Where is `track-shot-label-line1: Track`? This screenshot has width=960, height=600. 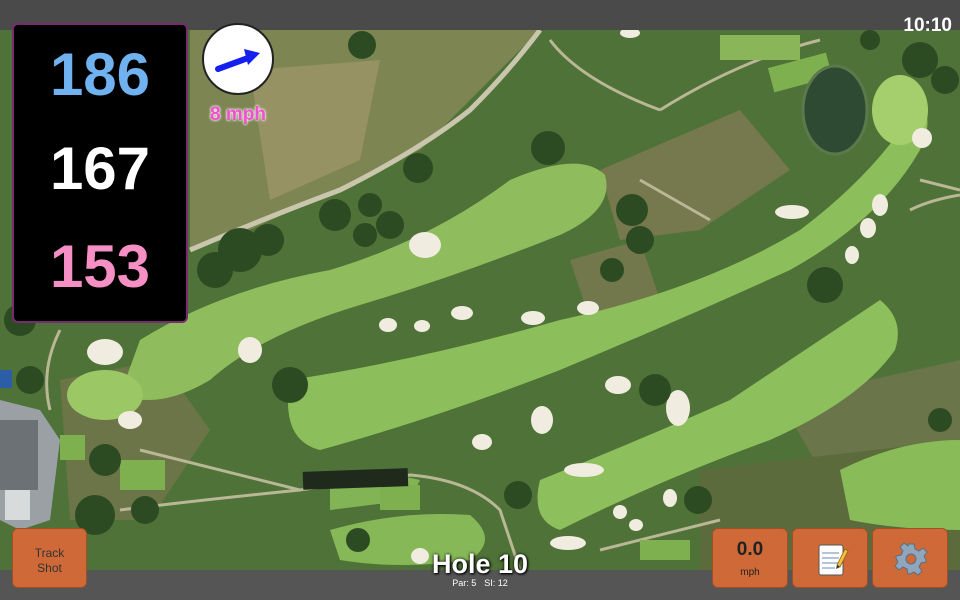
track-shot-label-line1: Track is located at coordinates (49, 553).